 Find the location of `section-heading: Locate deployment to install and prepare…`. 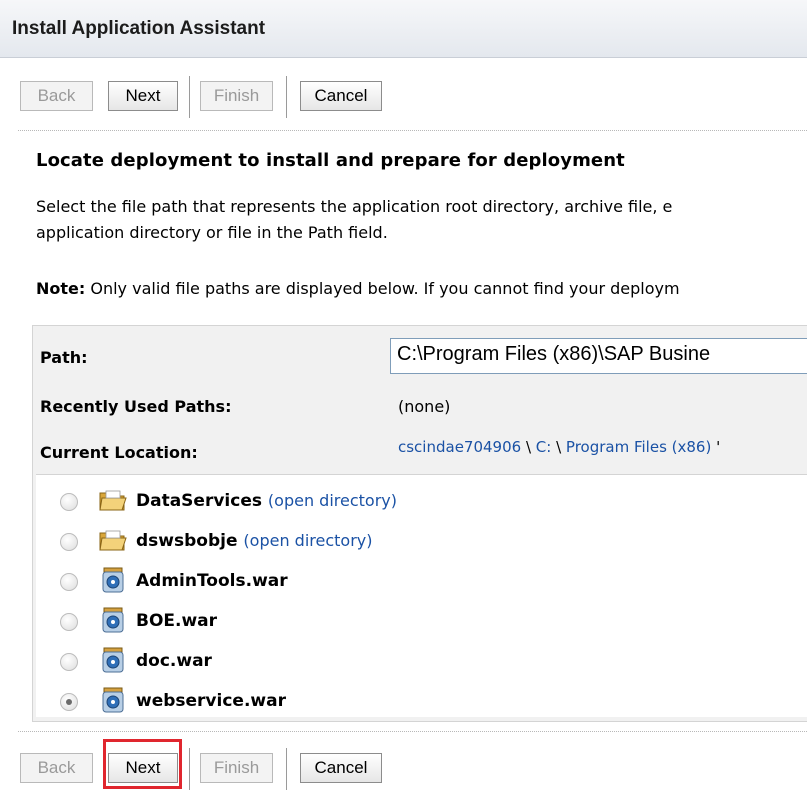

section-heading: Locate deployment to install and prepare… is located at coordinates (330, 160).